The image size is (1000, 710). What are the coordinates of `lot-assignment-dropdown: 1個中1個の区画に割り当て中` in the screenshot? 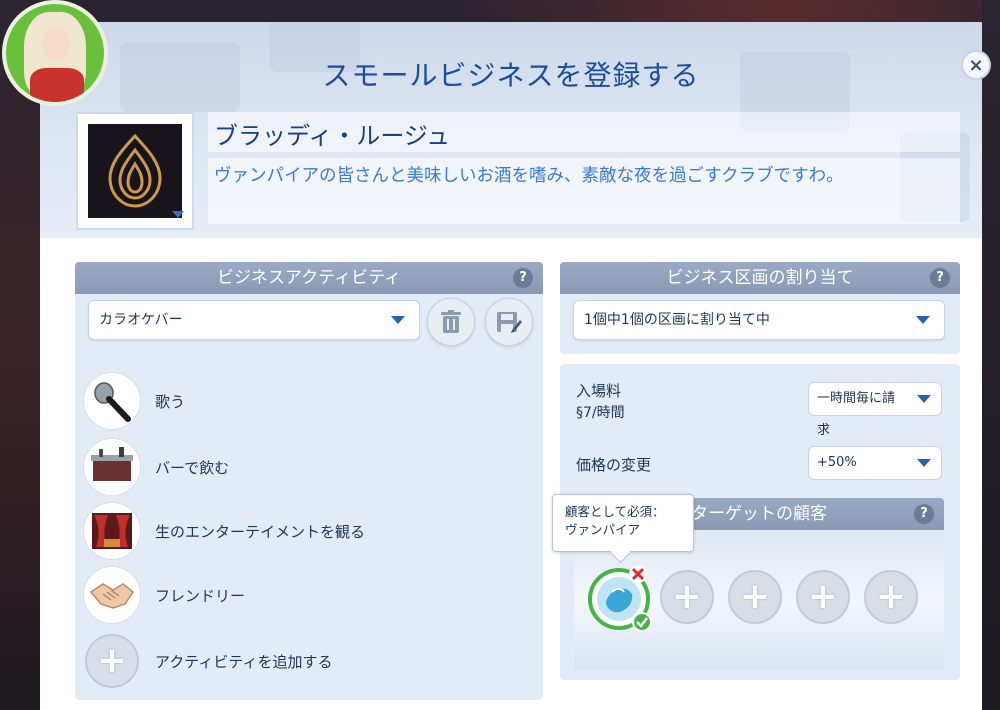 It's located at (759, 320).